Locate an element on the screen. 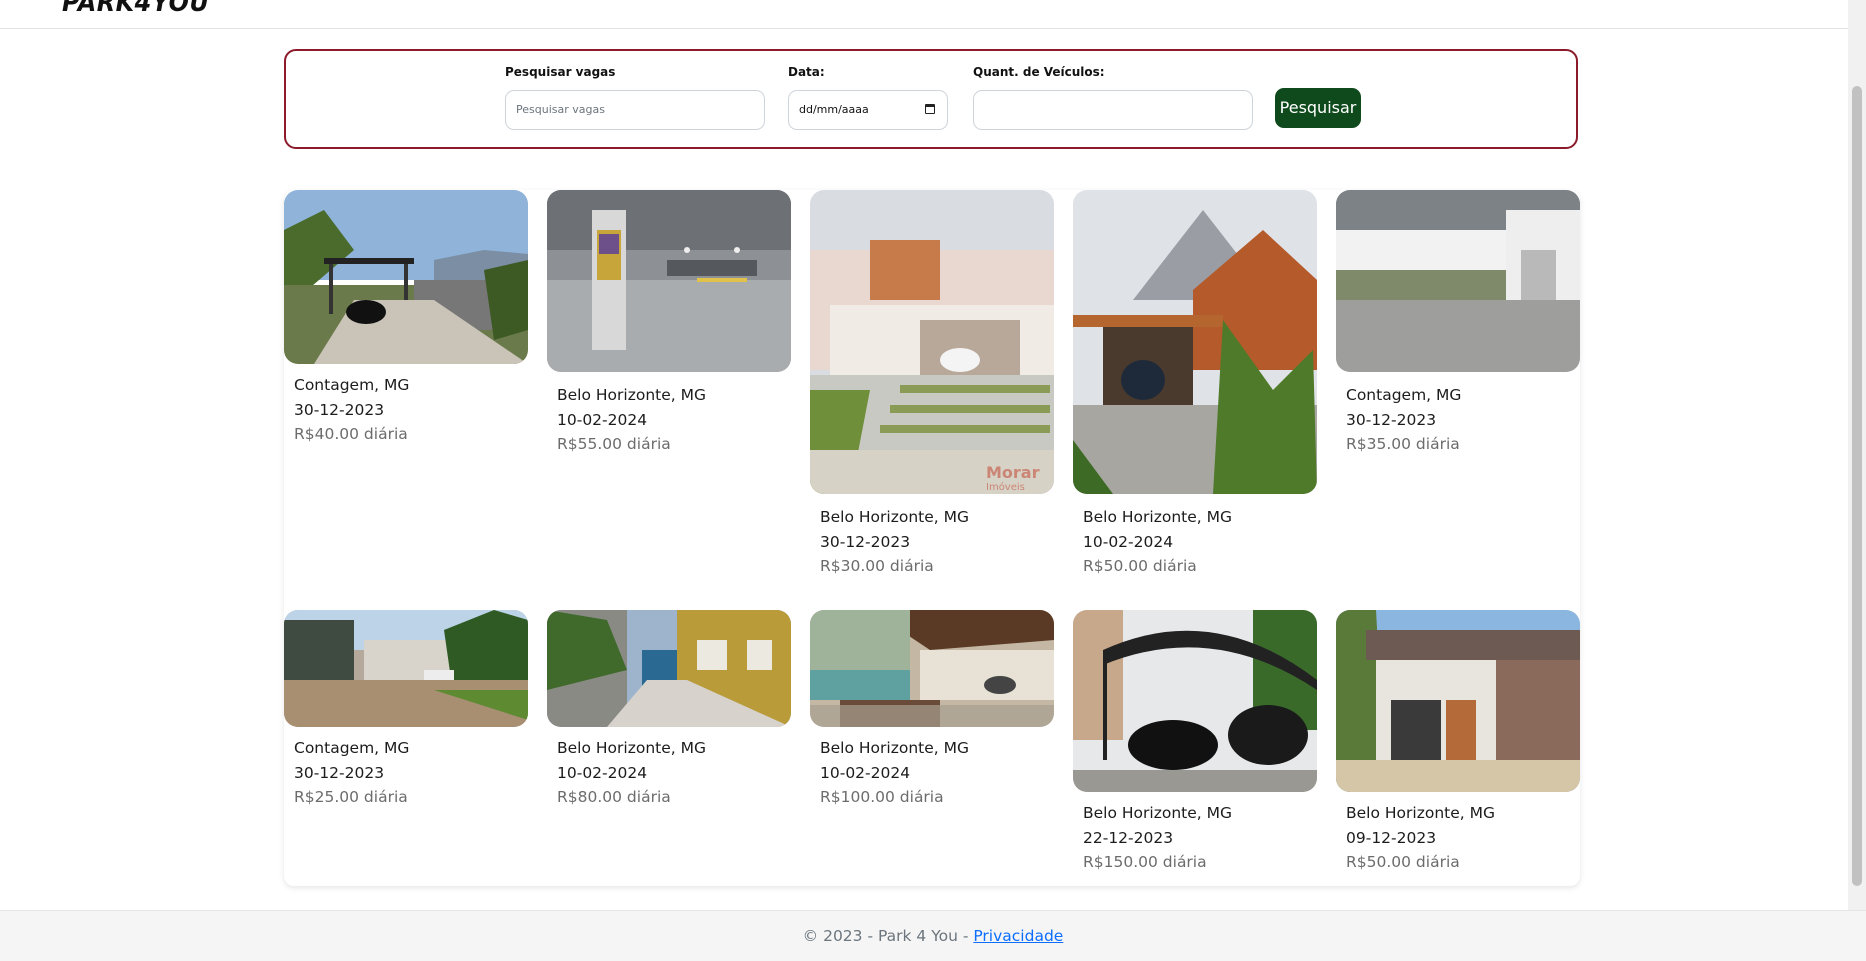 This screenshot has width=1866, height=961. privacy-link: Privacidade is located at coordinates (1018, 936).